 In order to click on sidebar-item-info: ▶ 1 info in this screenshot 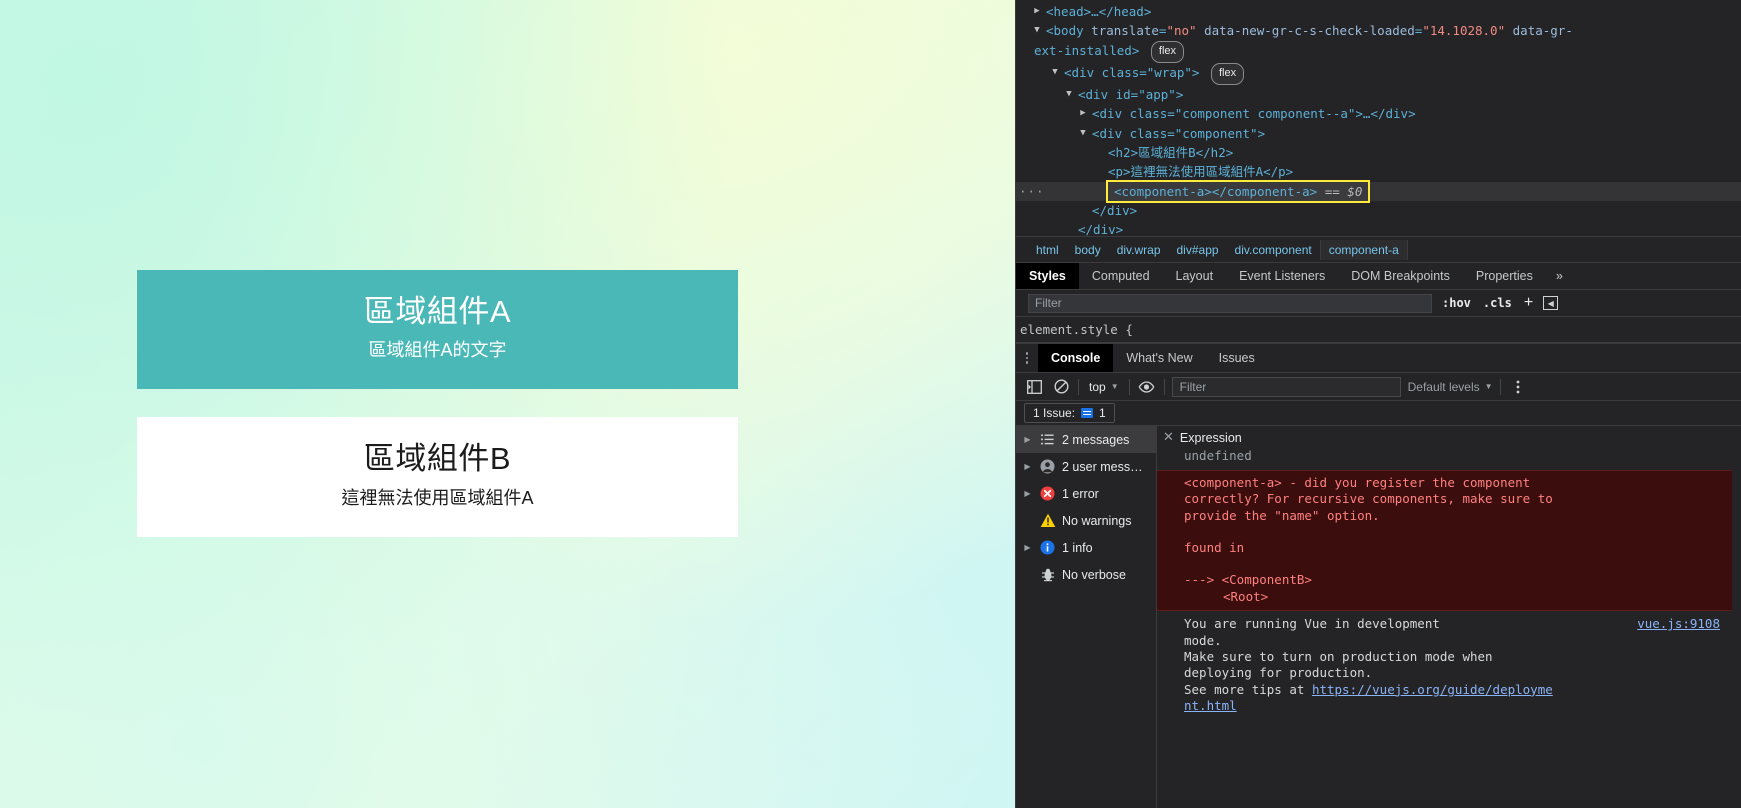, I will do `click(1086, 547)`.